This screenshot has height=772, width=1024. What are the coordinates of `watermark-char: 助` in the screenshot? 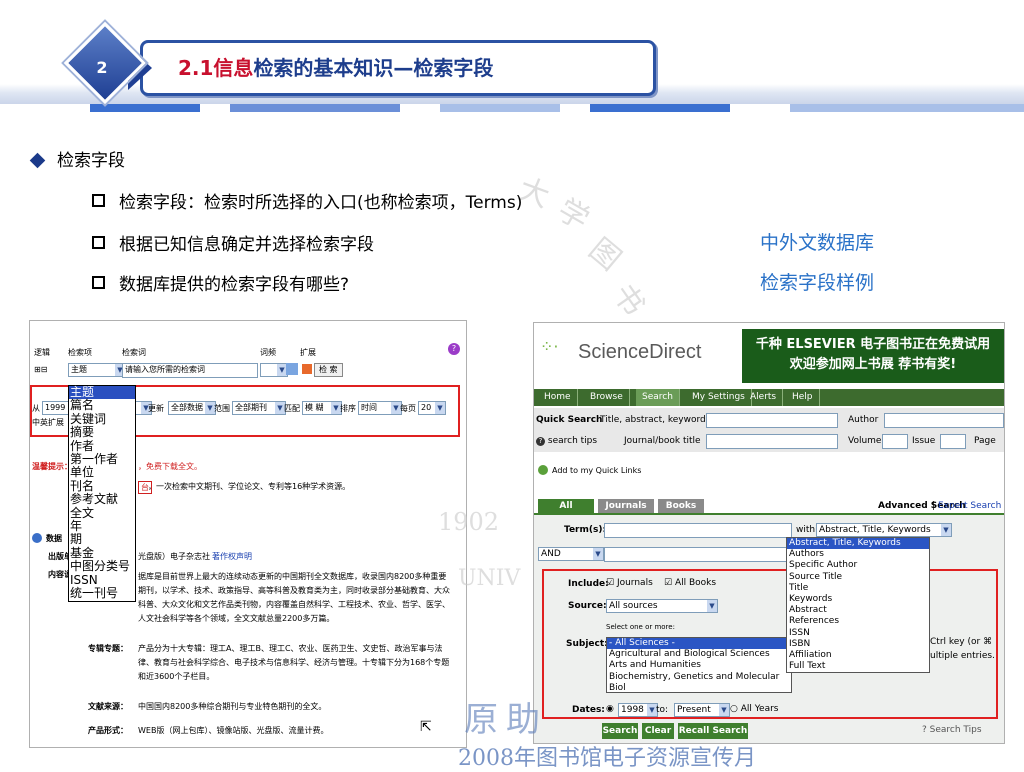 It's located at (523, 720).